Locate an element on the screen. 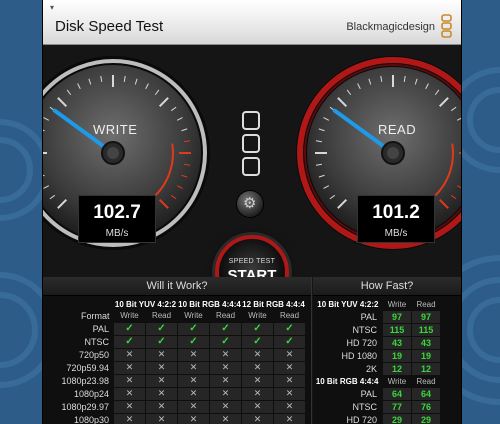 This screenshot has width=500, height=424. write-fps-value: 29 is located at coordinates (397, 418).